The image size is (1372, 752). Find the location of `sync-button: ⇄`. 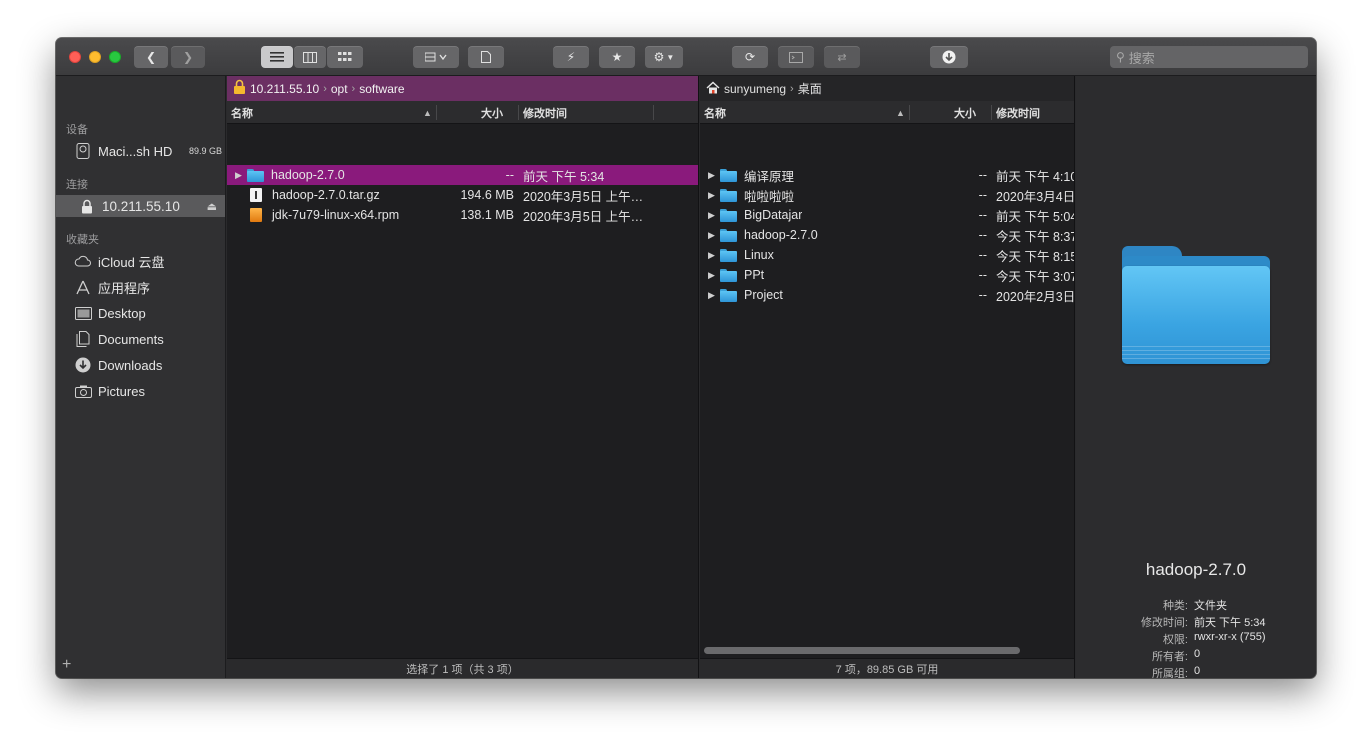

sync-button: ⇄ is located at coordinates (842, 57).